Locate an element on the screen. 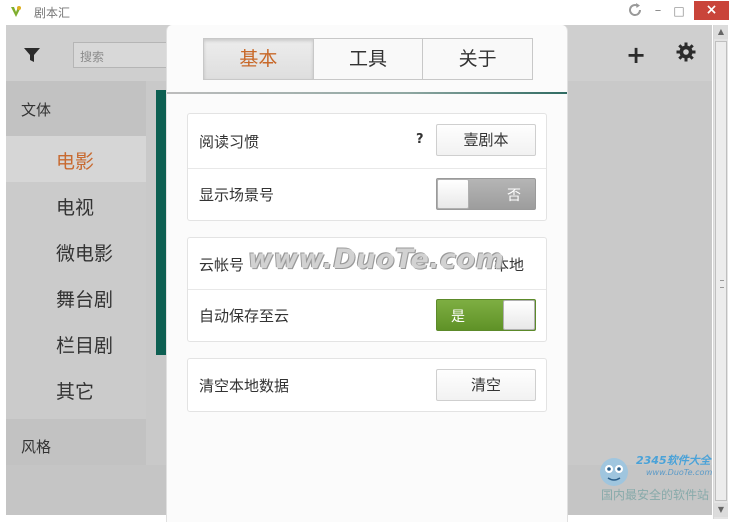 Image resolution: width=735 pixels, height=522 pixels. watermark-slogan: 国内最安全的软件站 is located at coordinates (655, 495).